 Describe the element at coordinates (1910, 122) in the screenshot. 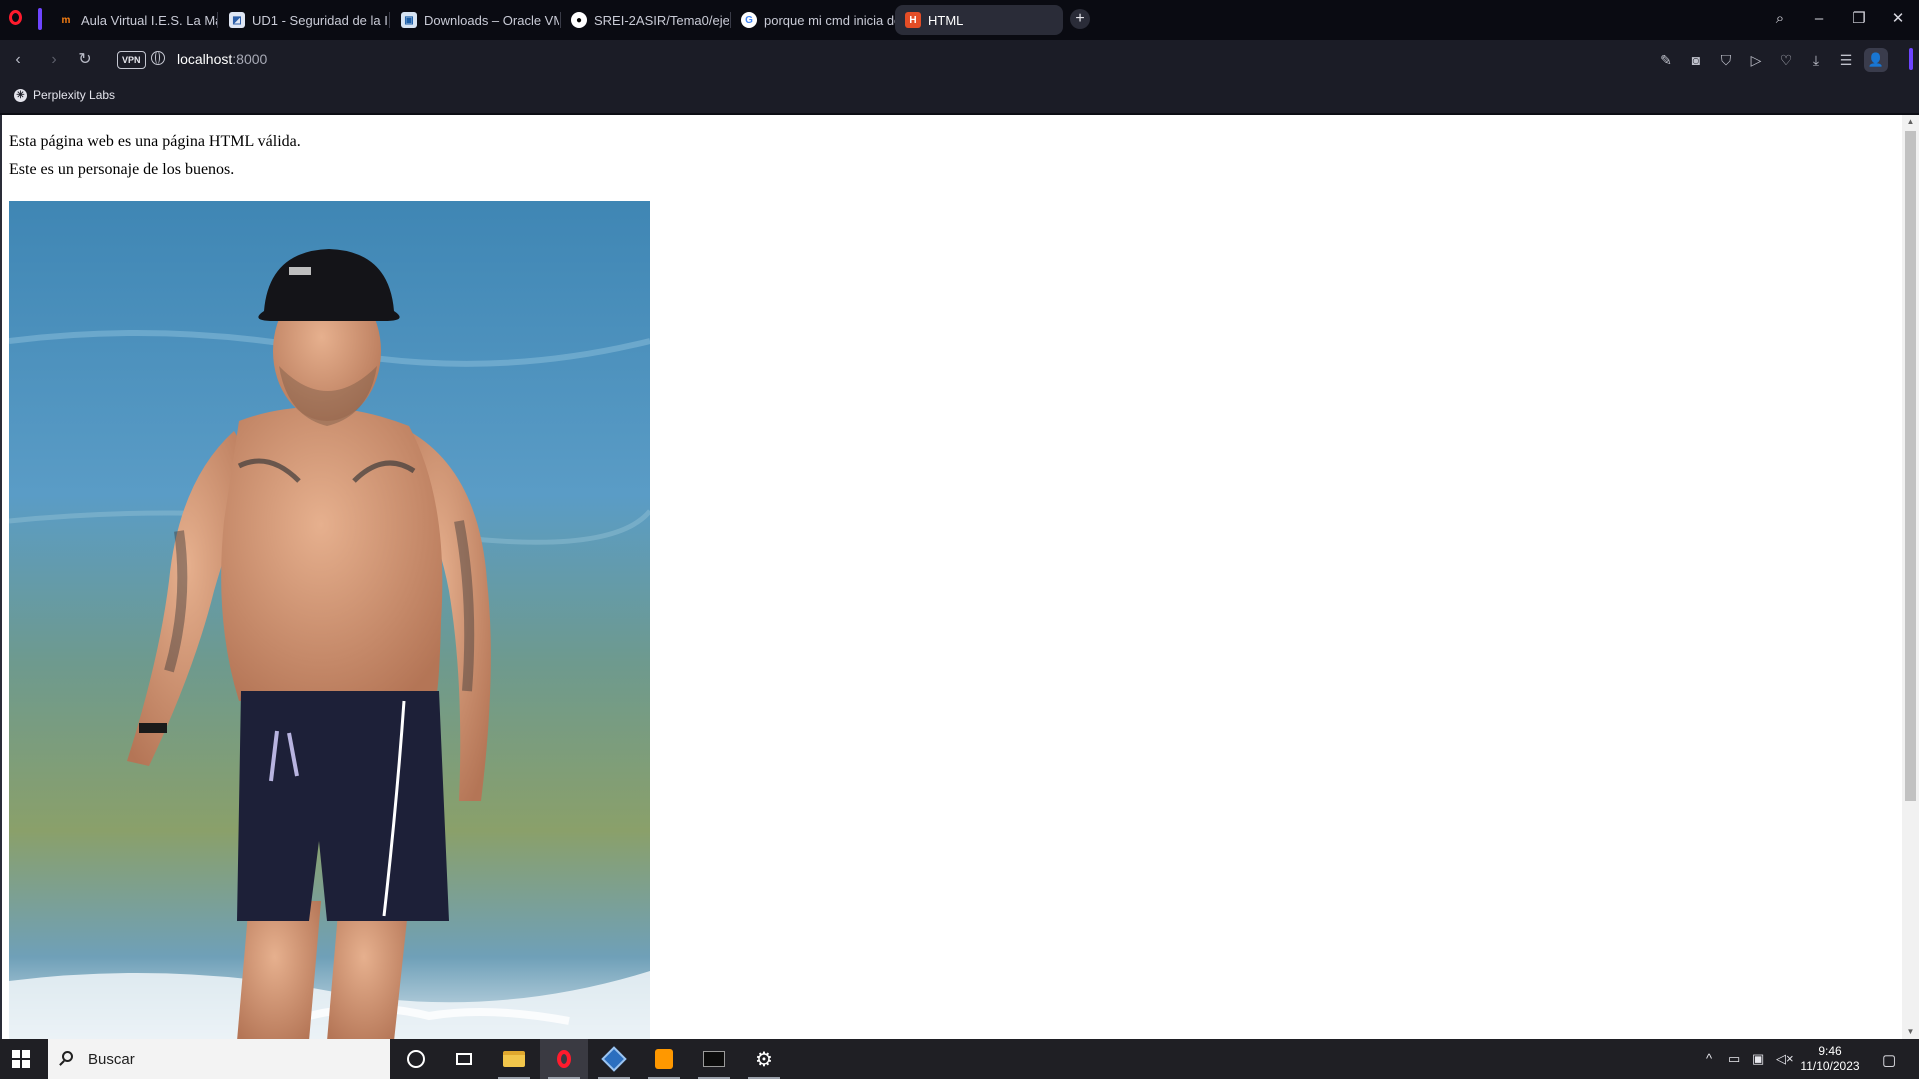

I see `scroll-up-arrow-icon: ▲` at that location.